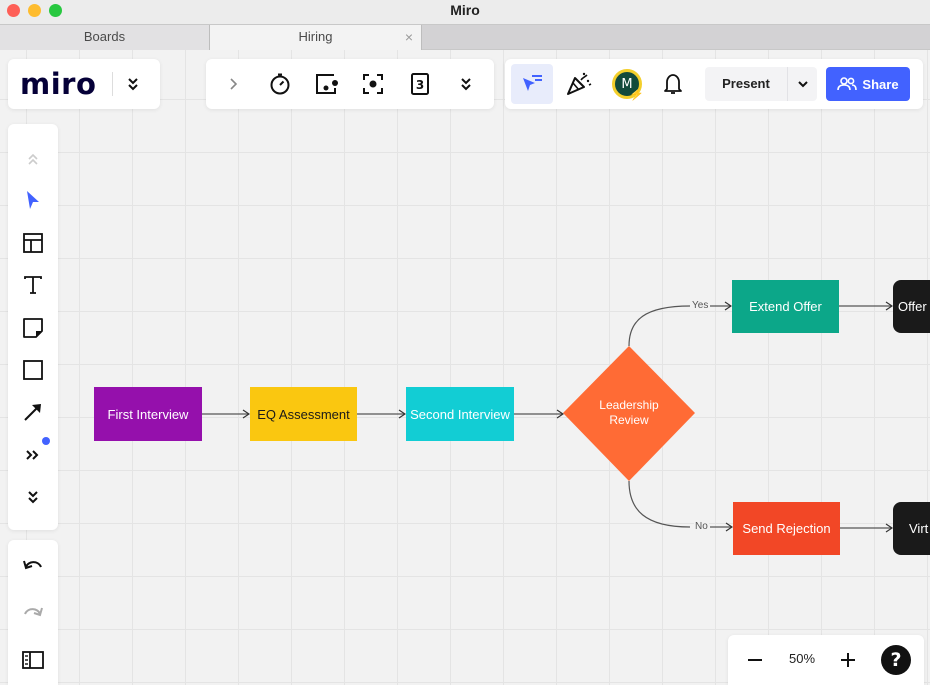 This screenshot has width=930, height=685. I want to click on expand-icon, so click(233, 84).